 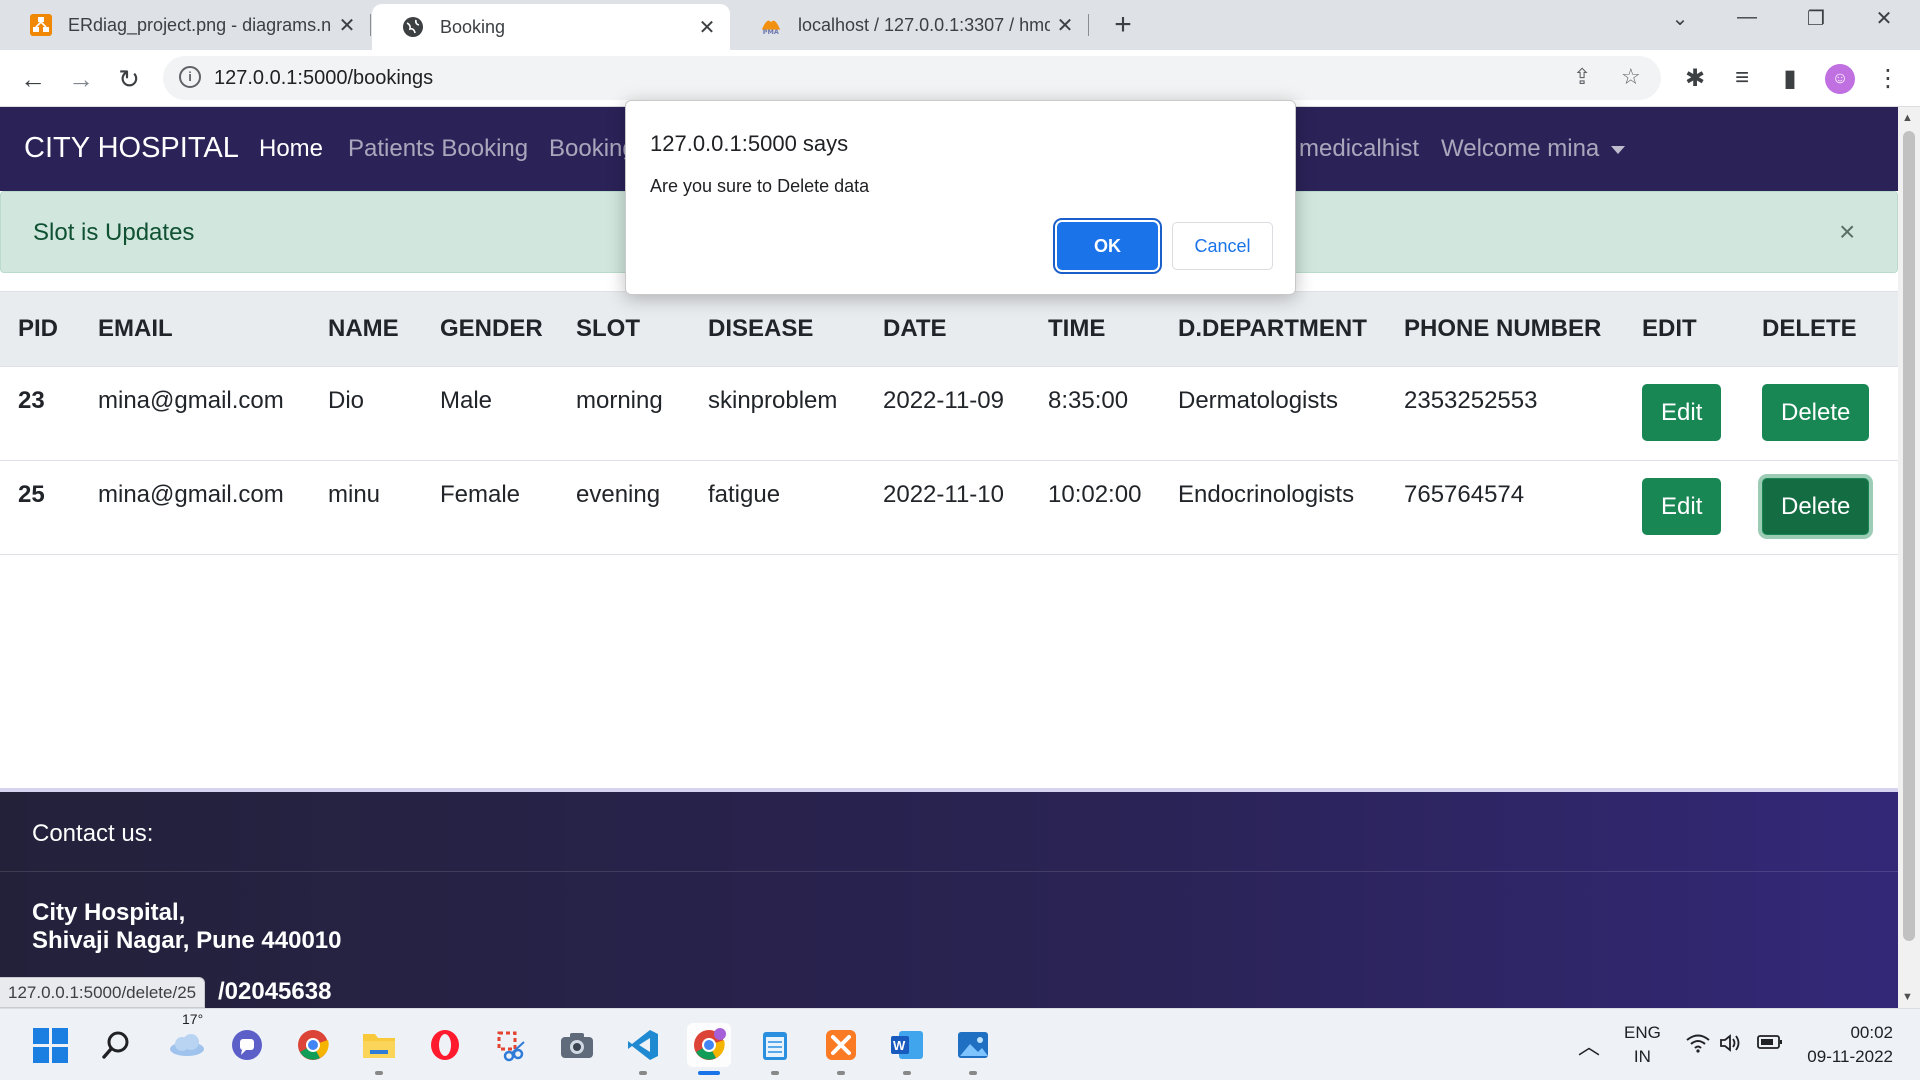 I want to click on dialog-ok-button: OK, so click(x=1107, y=246).